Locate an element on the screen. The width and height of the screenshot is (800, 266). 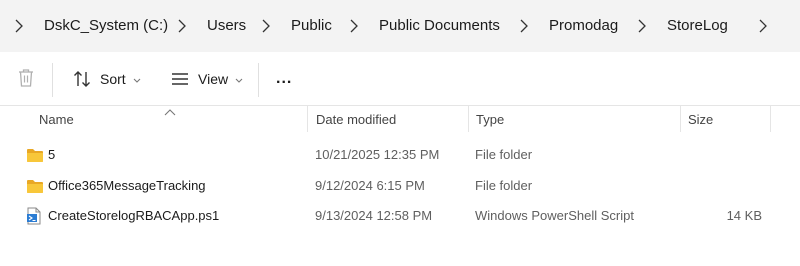
file-date-modified: 9/12/2024 6:15 PM is located at coordinates (370, 185).